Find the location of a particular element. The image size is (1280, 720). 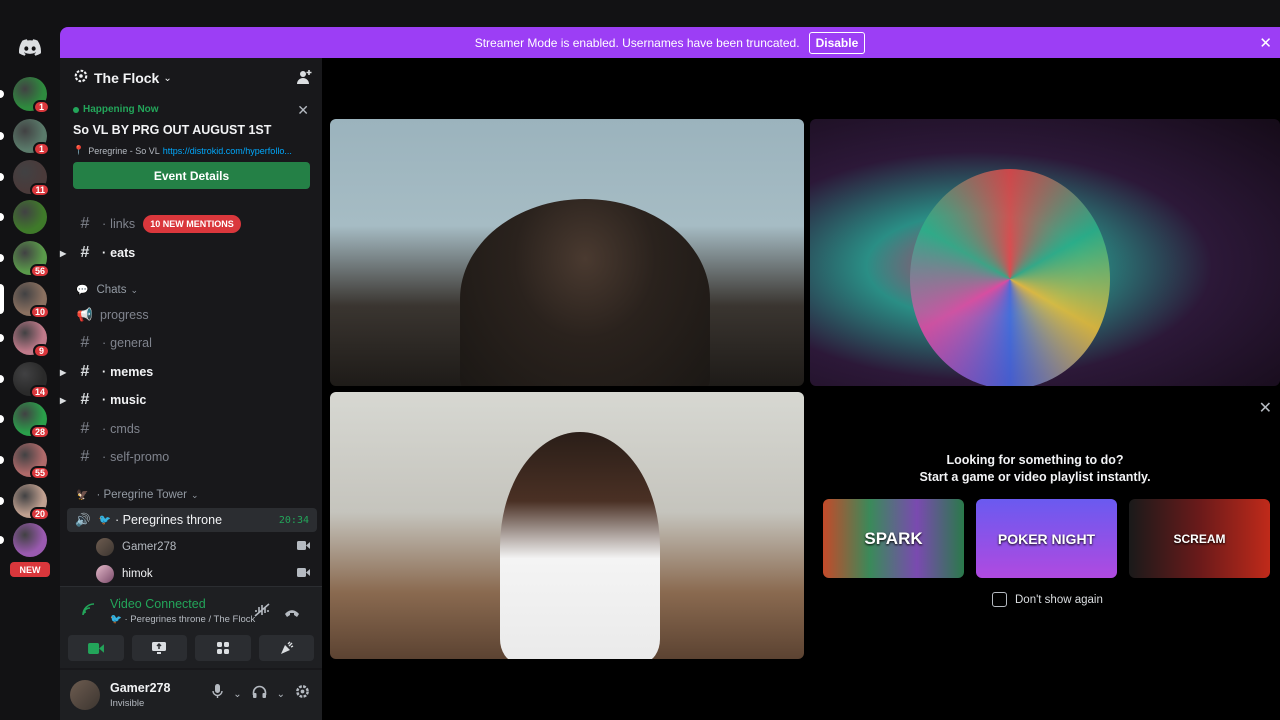

voice-status: Video Connected is located at coordinates (158, 604).